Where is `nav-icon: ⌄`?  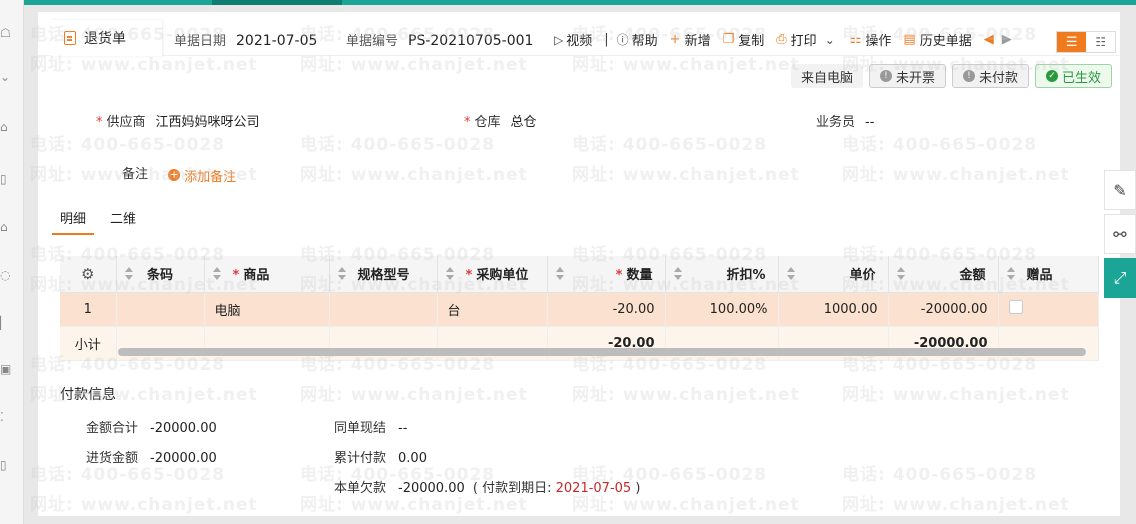 nav-icon: ⌄ is located at coordinates (6, 77).